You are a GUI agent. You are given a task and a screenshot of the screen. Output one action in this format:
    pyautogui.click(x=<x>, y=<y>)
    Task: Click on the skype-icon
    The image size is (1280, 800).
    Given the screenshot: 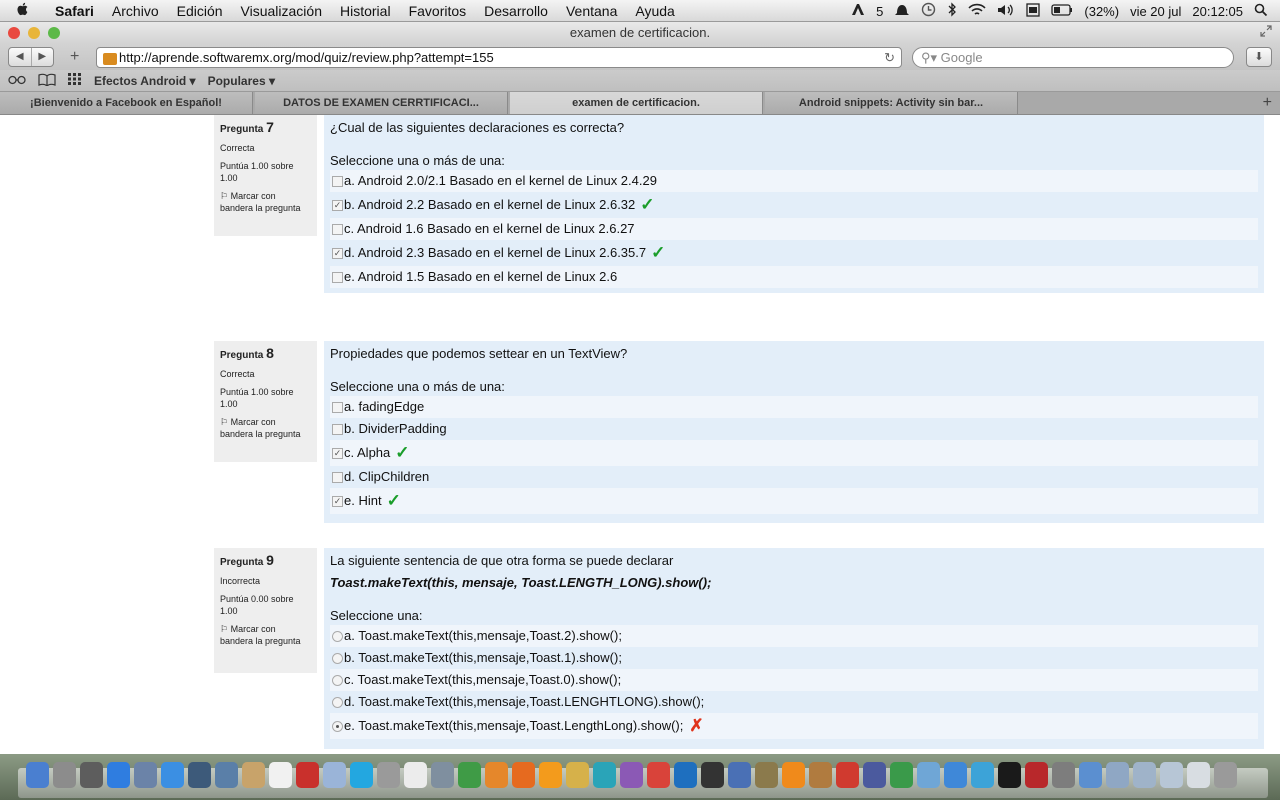 What is the action you would take?
    pyautogui.click(x=361, y=775)
    